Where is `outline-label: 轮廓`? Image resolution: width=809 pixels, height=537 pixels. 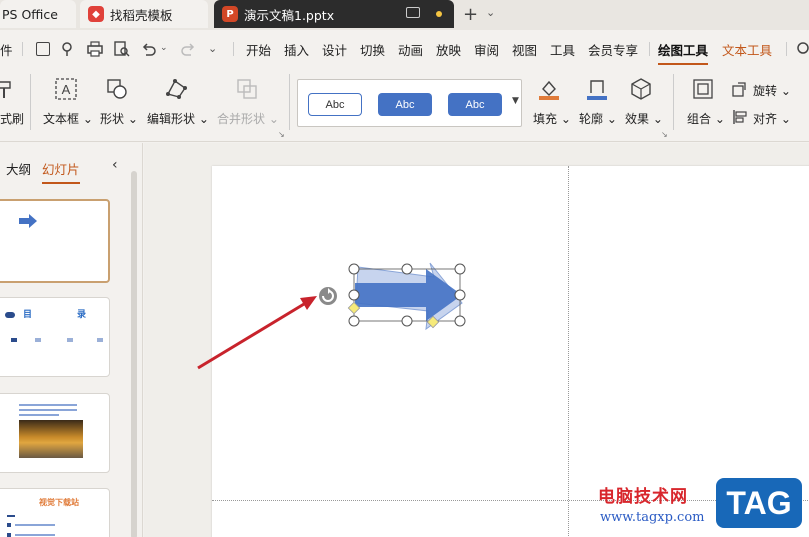
outline-label: 轮廓 is located at coordinates (591, 119).